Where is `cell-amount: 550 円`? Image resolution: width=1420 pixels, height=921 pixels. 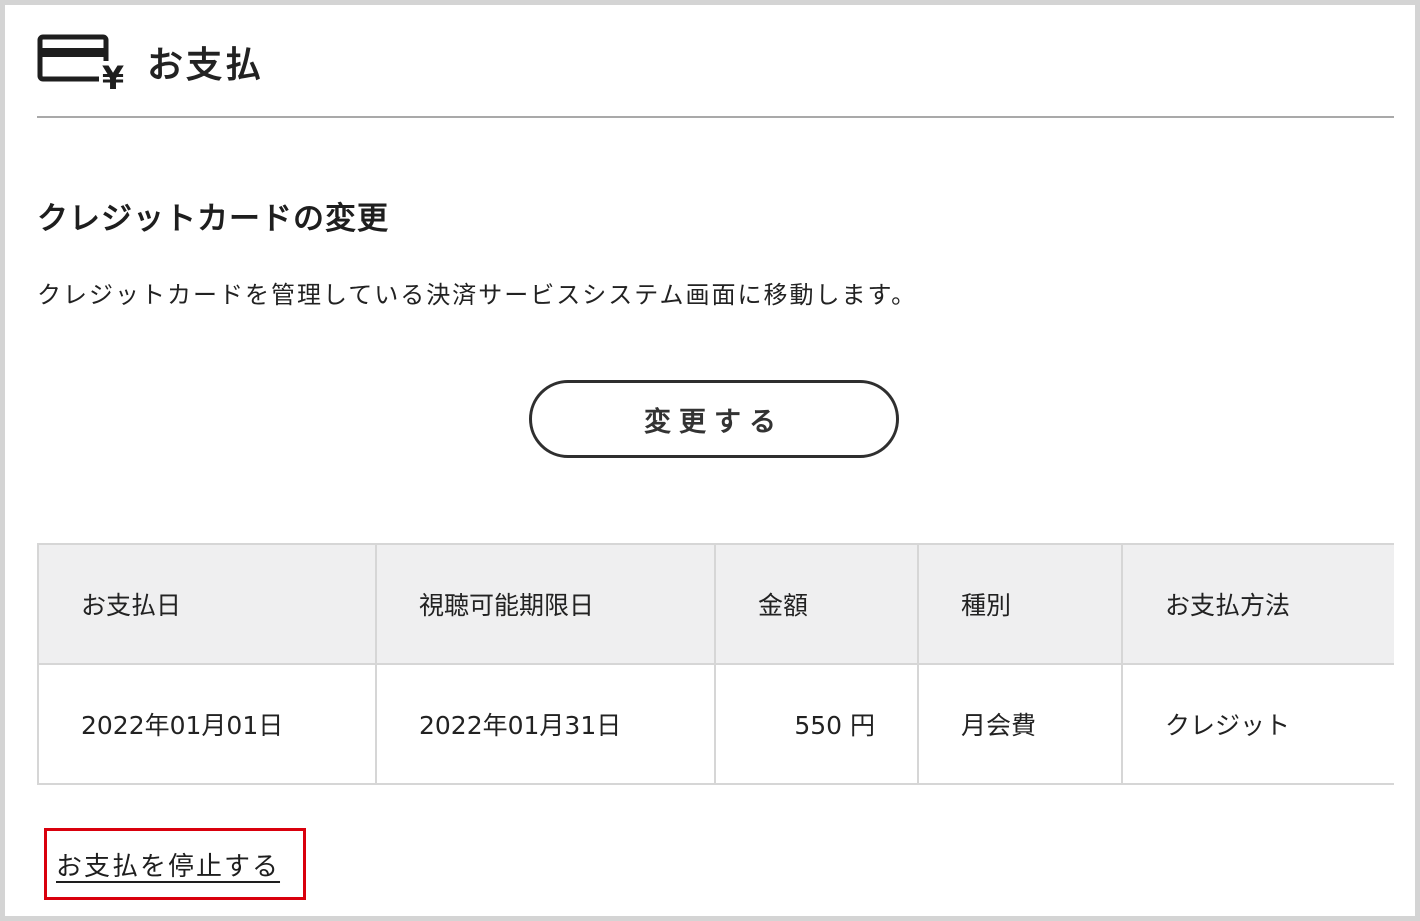
cell-amount: 550 円 is located at coordinates (816, 724).